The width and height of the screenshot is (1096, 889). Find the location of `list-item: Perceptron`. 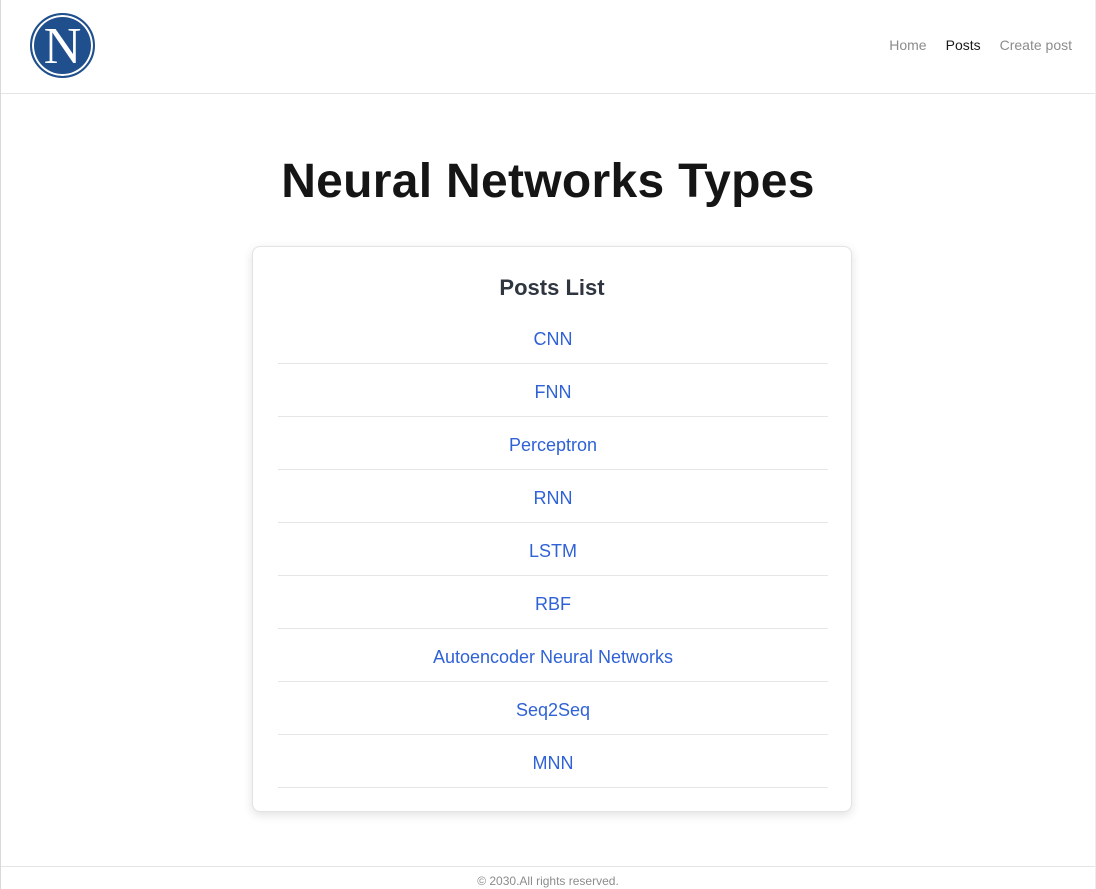

list-item: Perceptron is located at coordinates (553, 443).